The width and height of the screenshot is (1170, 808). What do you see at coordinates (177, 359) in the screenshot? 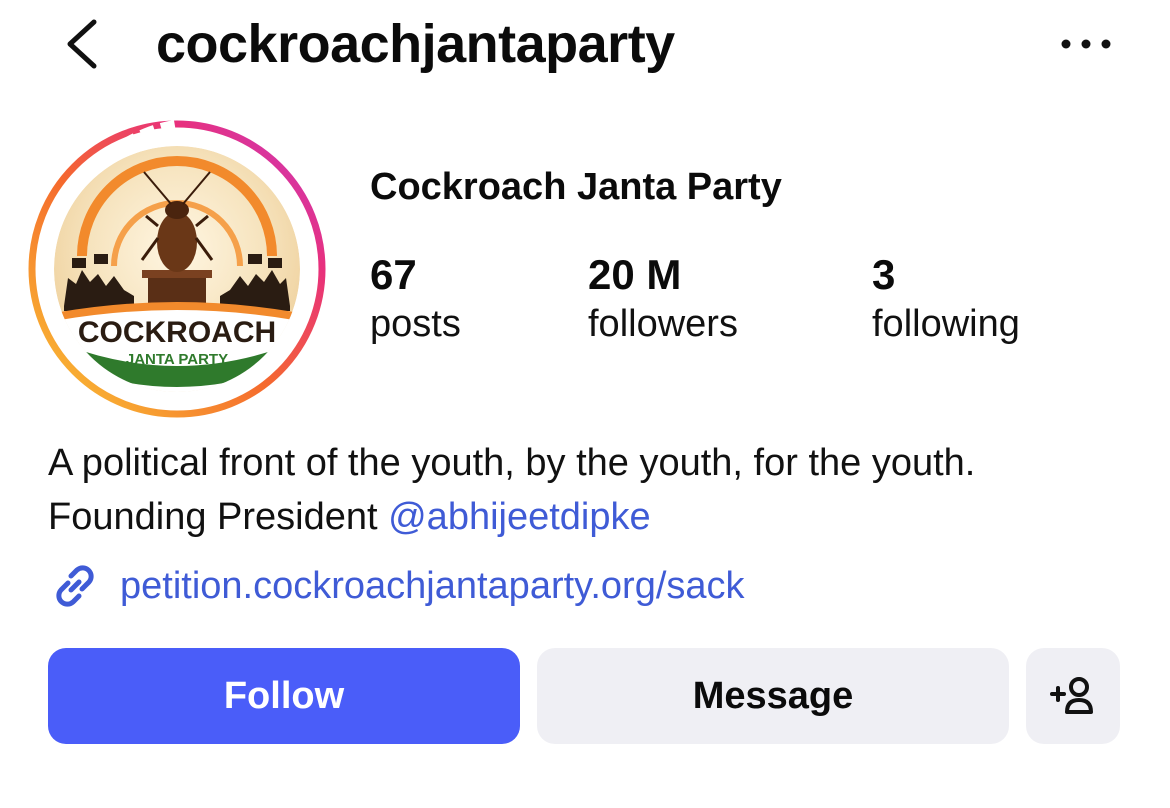
I see `logo-text-janta-party: JANTA PARTY` at bounding box center [177, 359].